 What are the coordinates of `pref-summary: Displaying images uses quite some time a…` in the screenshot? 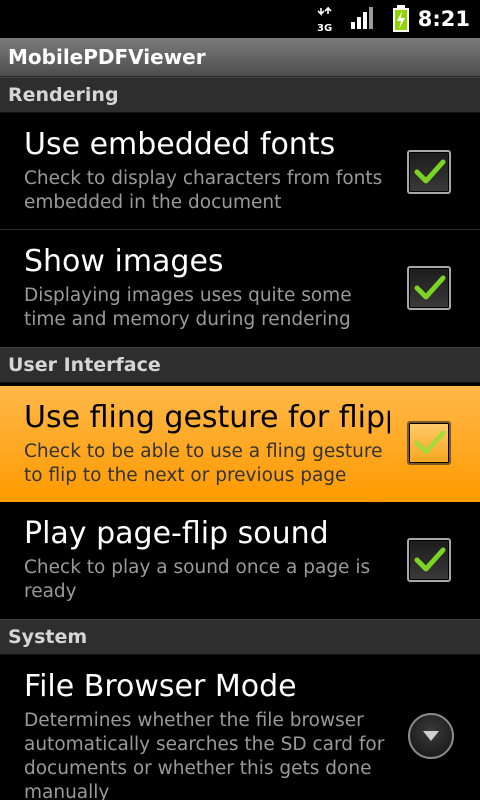 It's located at (188, 307).